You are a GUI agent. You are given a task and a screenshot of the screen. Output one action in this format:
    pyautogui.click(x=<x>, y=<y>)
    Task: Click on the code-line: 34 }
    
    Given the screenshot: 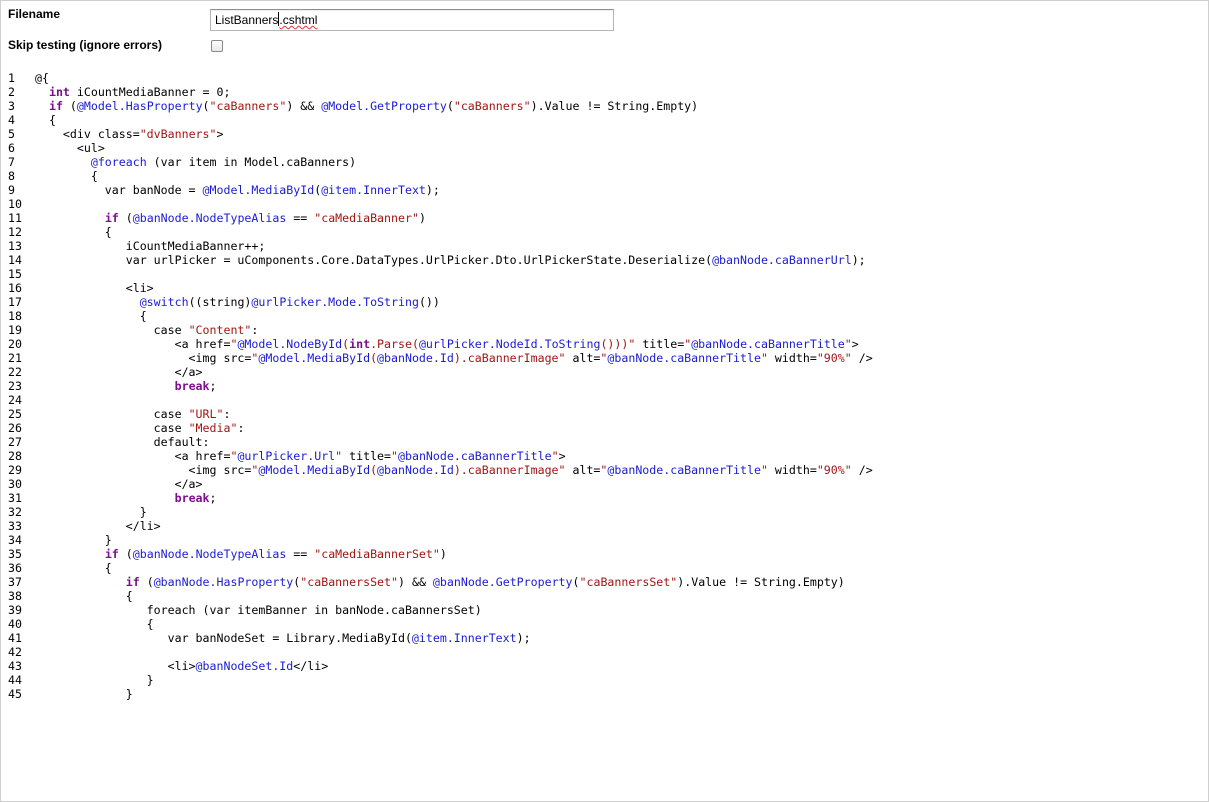 What is the action you would take?
    pyautogui.click(x=605, y=540)
    